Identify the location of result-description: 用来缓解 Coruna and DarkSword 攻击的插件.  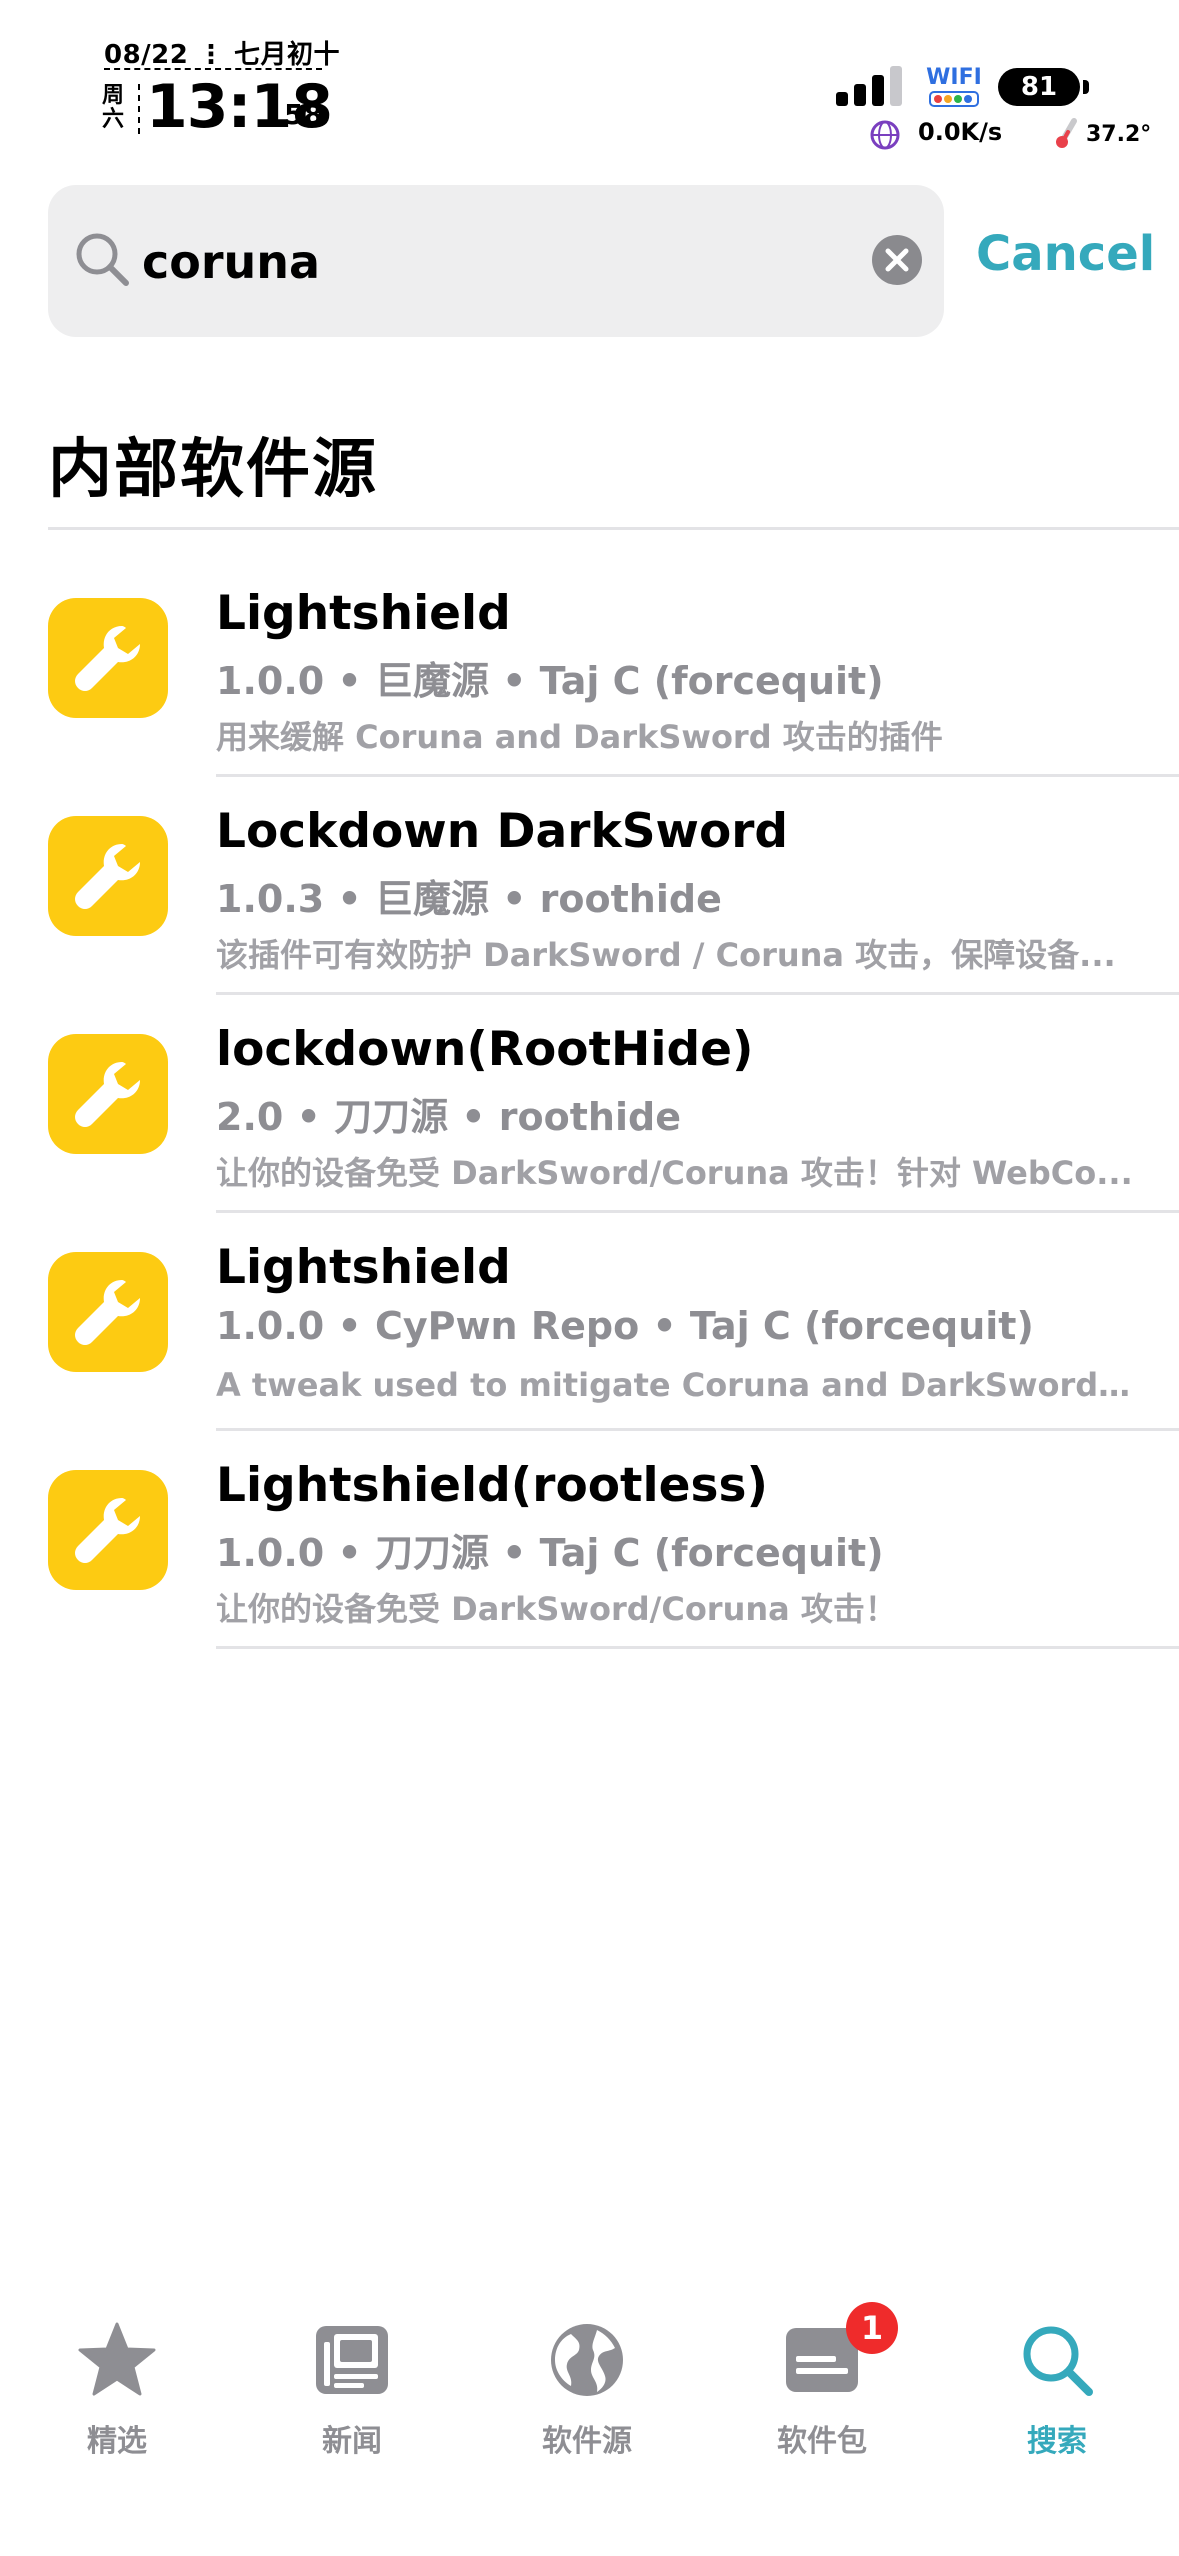
(579, 737).